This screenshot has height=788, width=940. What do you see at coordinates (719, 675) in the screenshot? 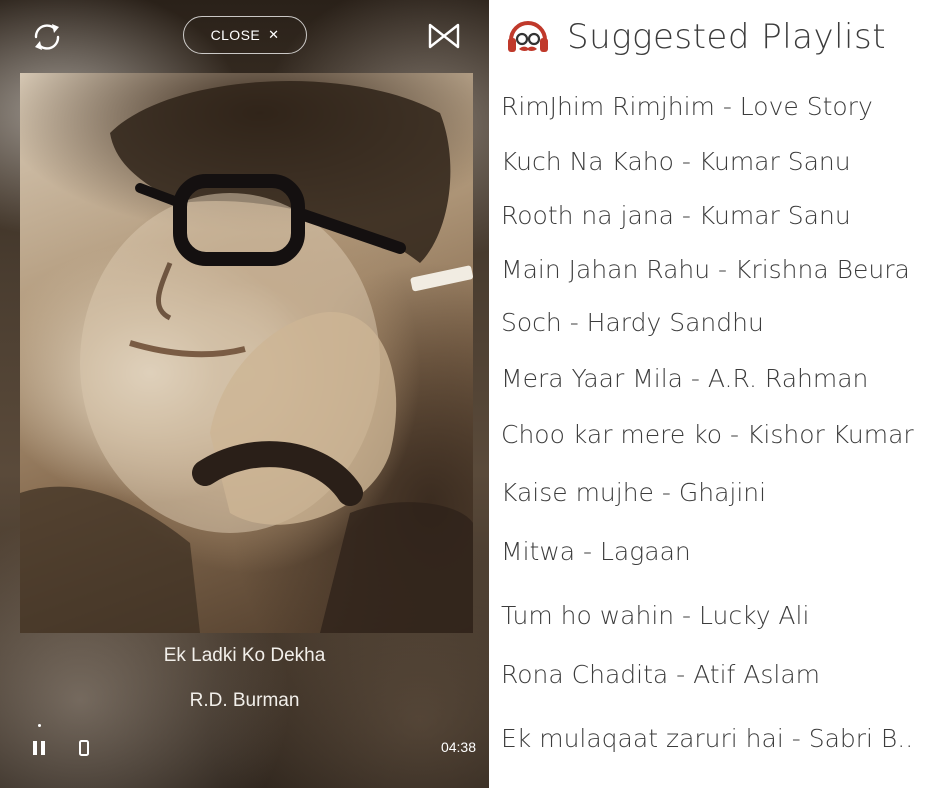
I see `playlist-item: Rona Chadita - Atif Aslam` at bounding box center [719, 675].